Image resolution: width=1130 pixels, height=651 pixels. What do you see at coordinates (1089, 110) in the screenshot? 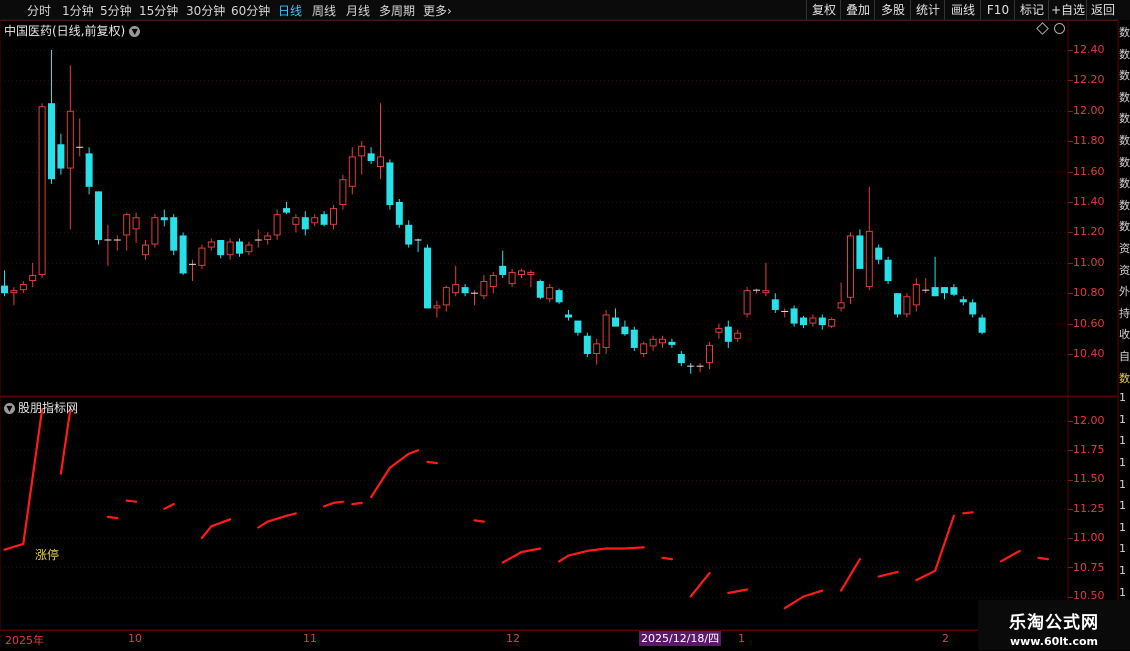
I see `price-tick: 12.00` at bounding box center [1089, 110].